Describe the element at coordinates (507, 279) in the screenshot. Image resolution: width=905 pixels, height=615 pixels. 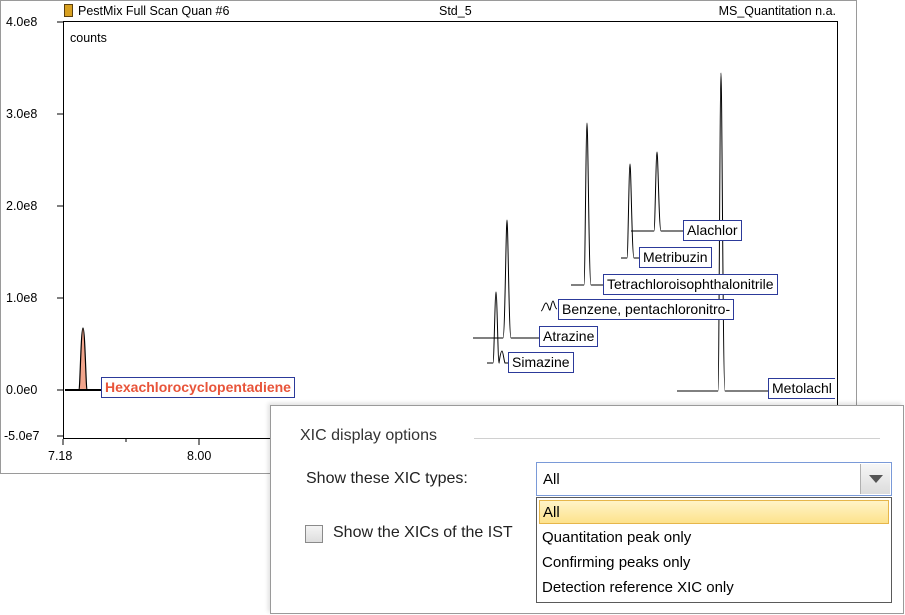
I see `trace-atrazine` at that location.